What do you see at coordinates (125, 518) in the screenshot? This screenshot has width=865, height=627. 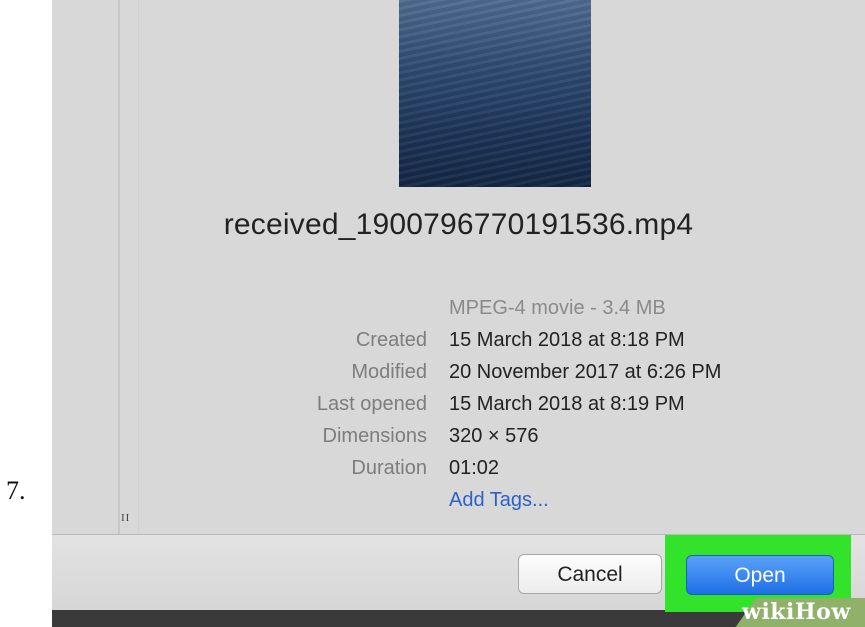 I see `column-resize-grip-icon: II` at bounding box center [125, 518].